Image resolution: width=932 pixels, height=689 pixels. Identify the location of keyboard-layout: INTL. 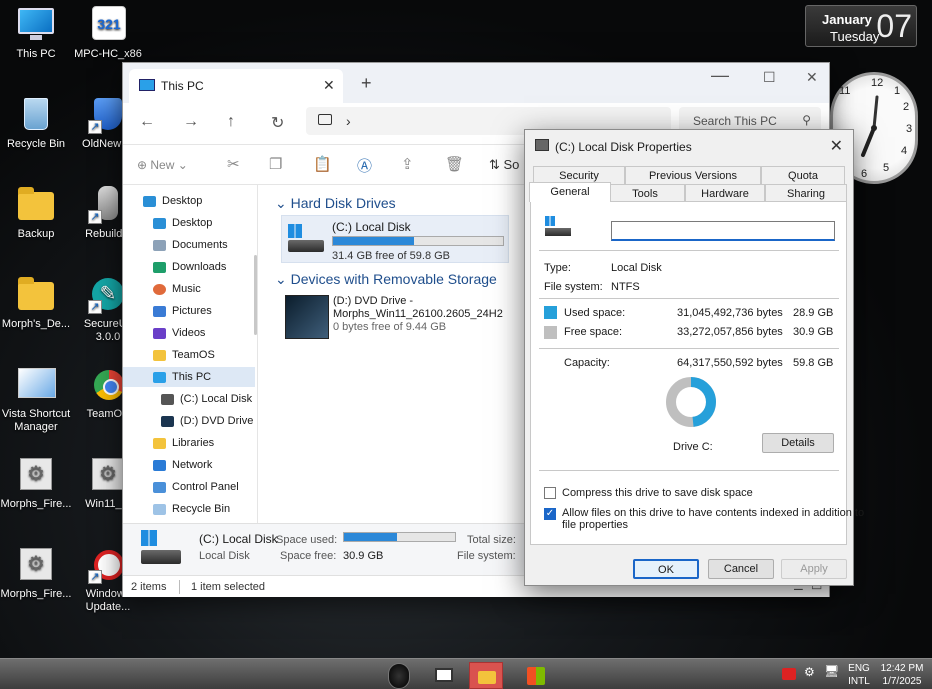
(859, 681).